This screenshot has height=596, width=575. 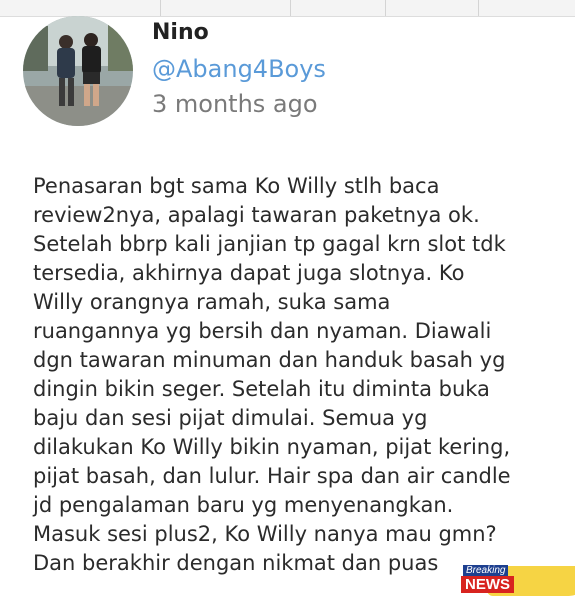 I want to click on avatar, so click(x=78, y=71).